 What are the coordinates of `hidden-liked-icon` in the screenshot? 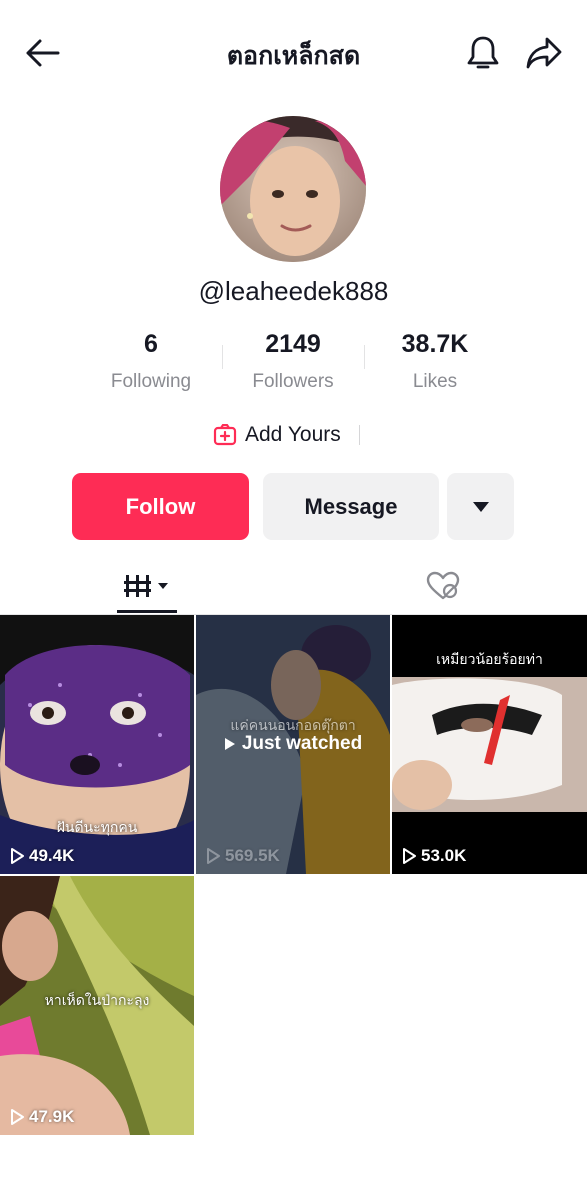 It's located at (442, 585).